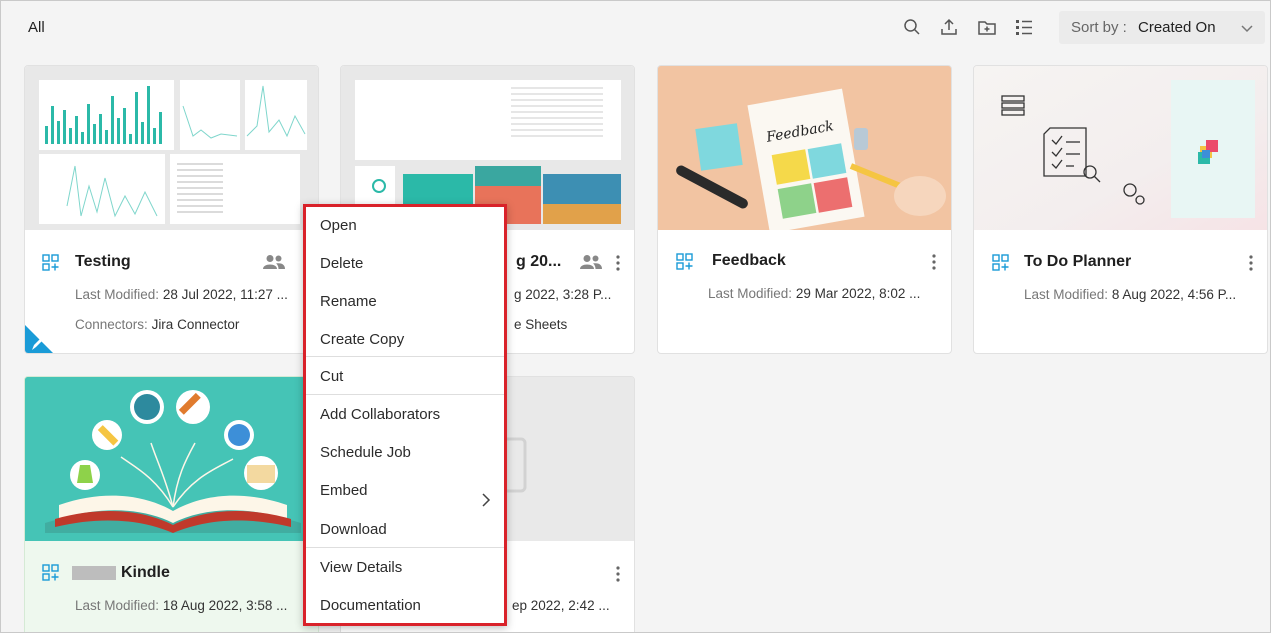  Describe the element at coordinates (40, 339) in the screenshot. I see `edit-corner-icon` at that location.